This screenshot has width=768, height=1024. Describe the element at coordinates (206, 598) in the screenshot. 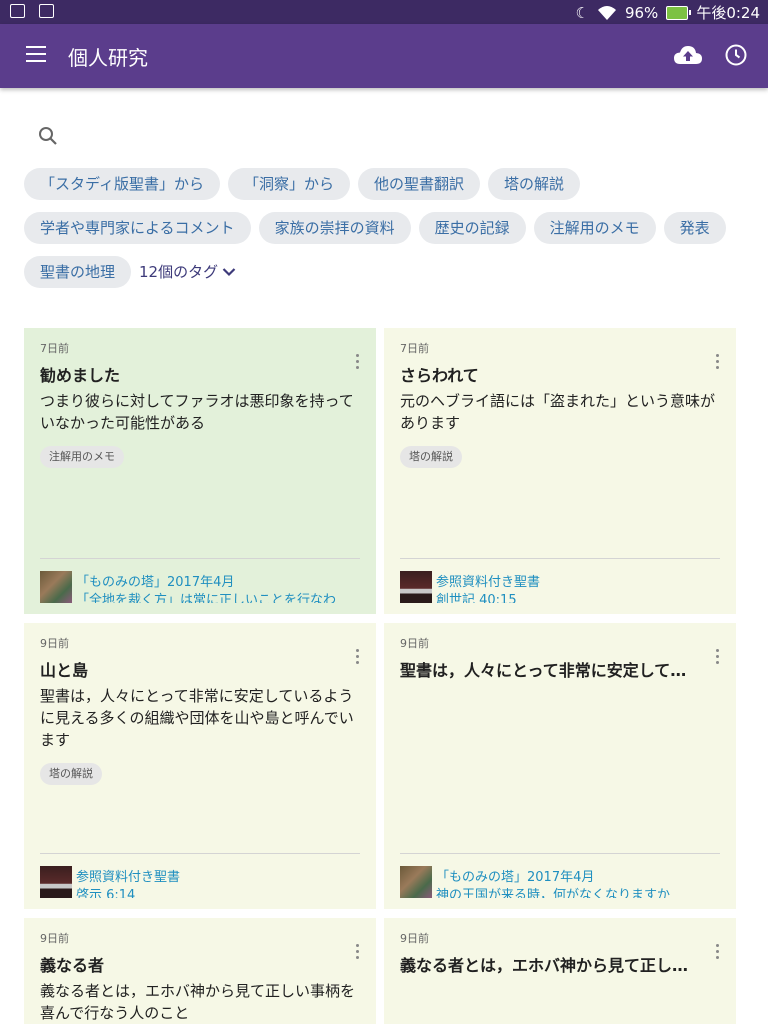

I see `reference-subtitle: 「全地を裁く方」は常に正しいことを行なわ` at that location.